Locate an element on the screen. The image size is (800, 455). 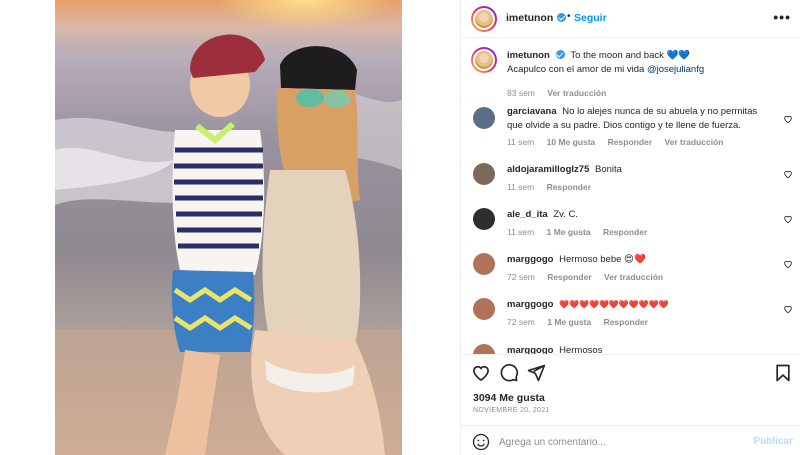
commenter-username: ale_d_ita is located at coordinates (527, 214).